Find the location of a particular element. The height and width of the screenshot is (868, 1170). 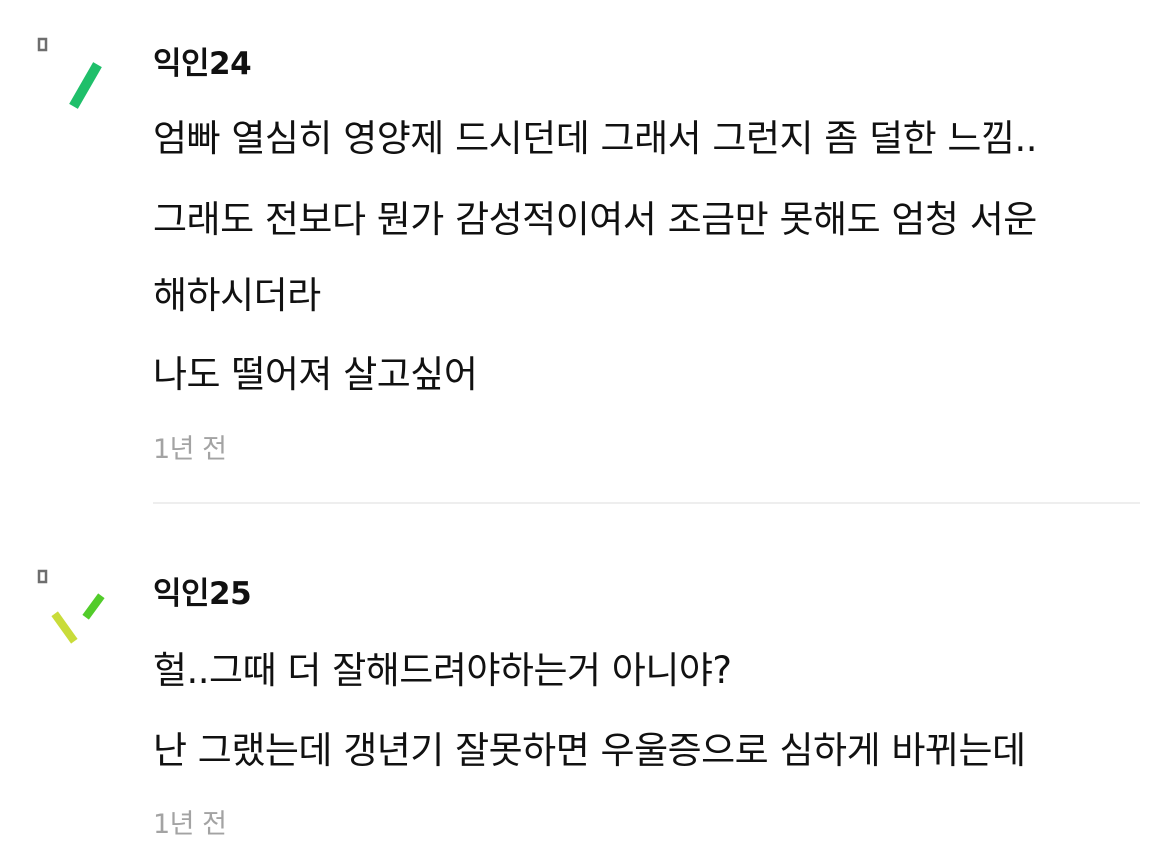

comment-text-line: 난 그랬는데 갱년기 잘못하면 우울증으로 심하게 바뀌는데 is located at coordinates (589, 750).